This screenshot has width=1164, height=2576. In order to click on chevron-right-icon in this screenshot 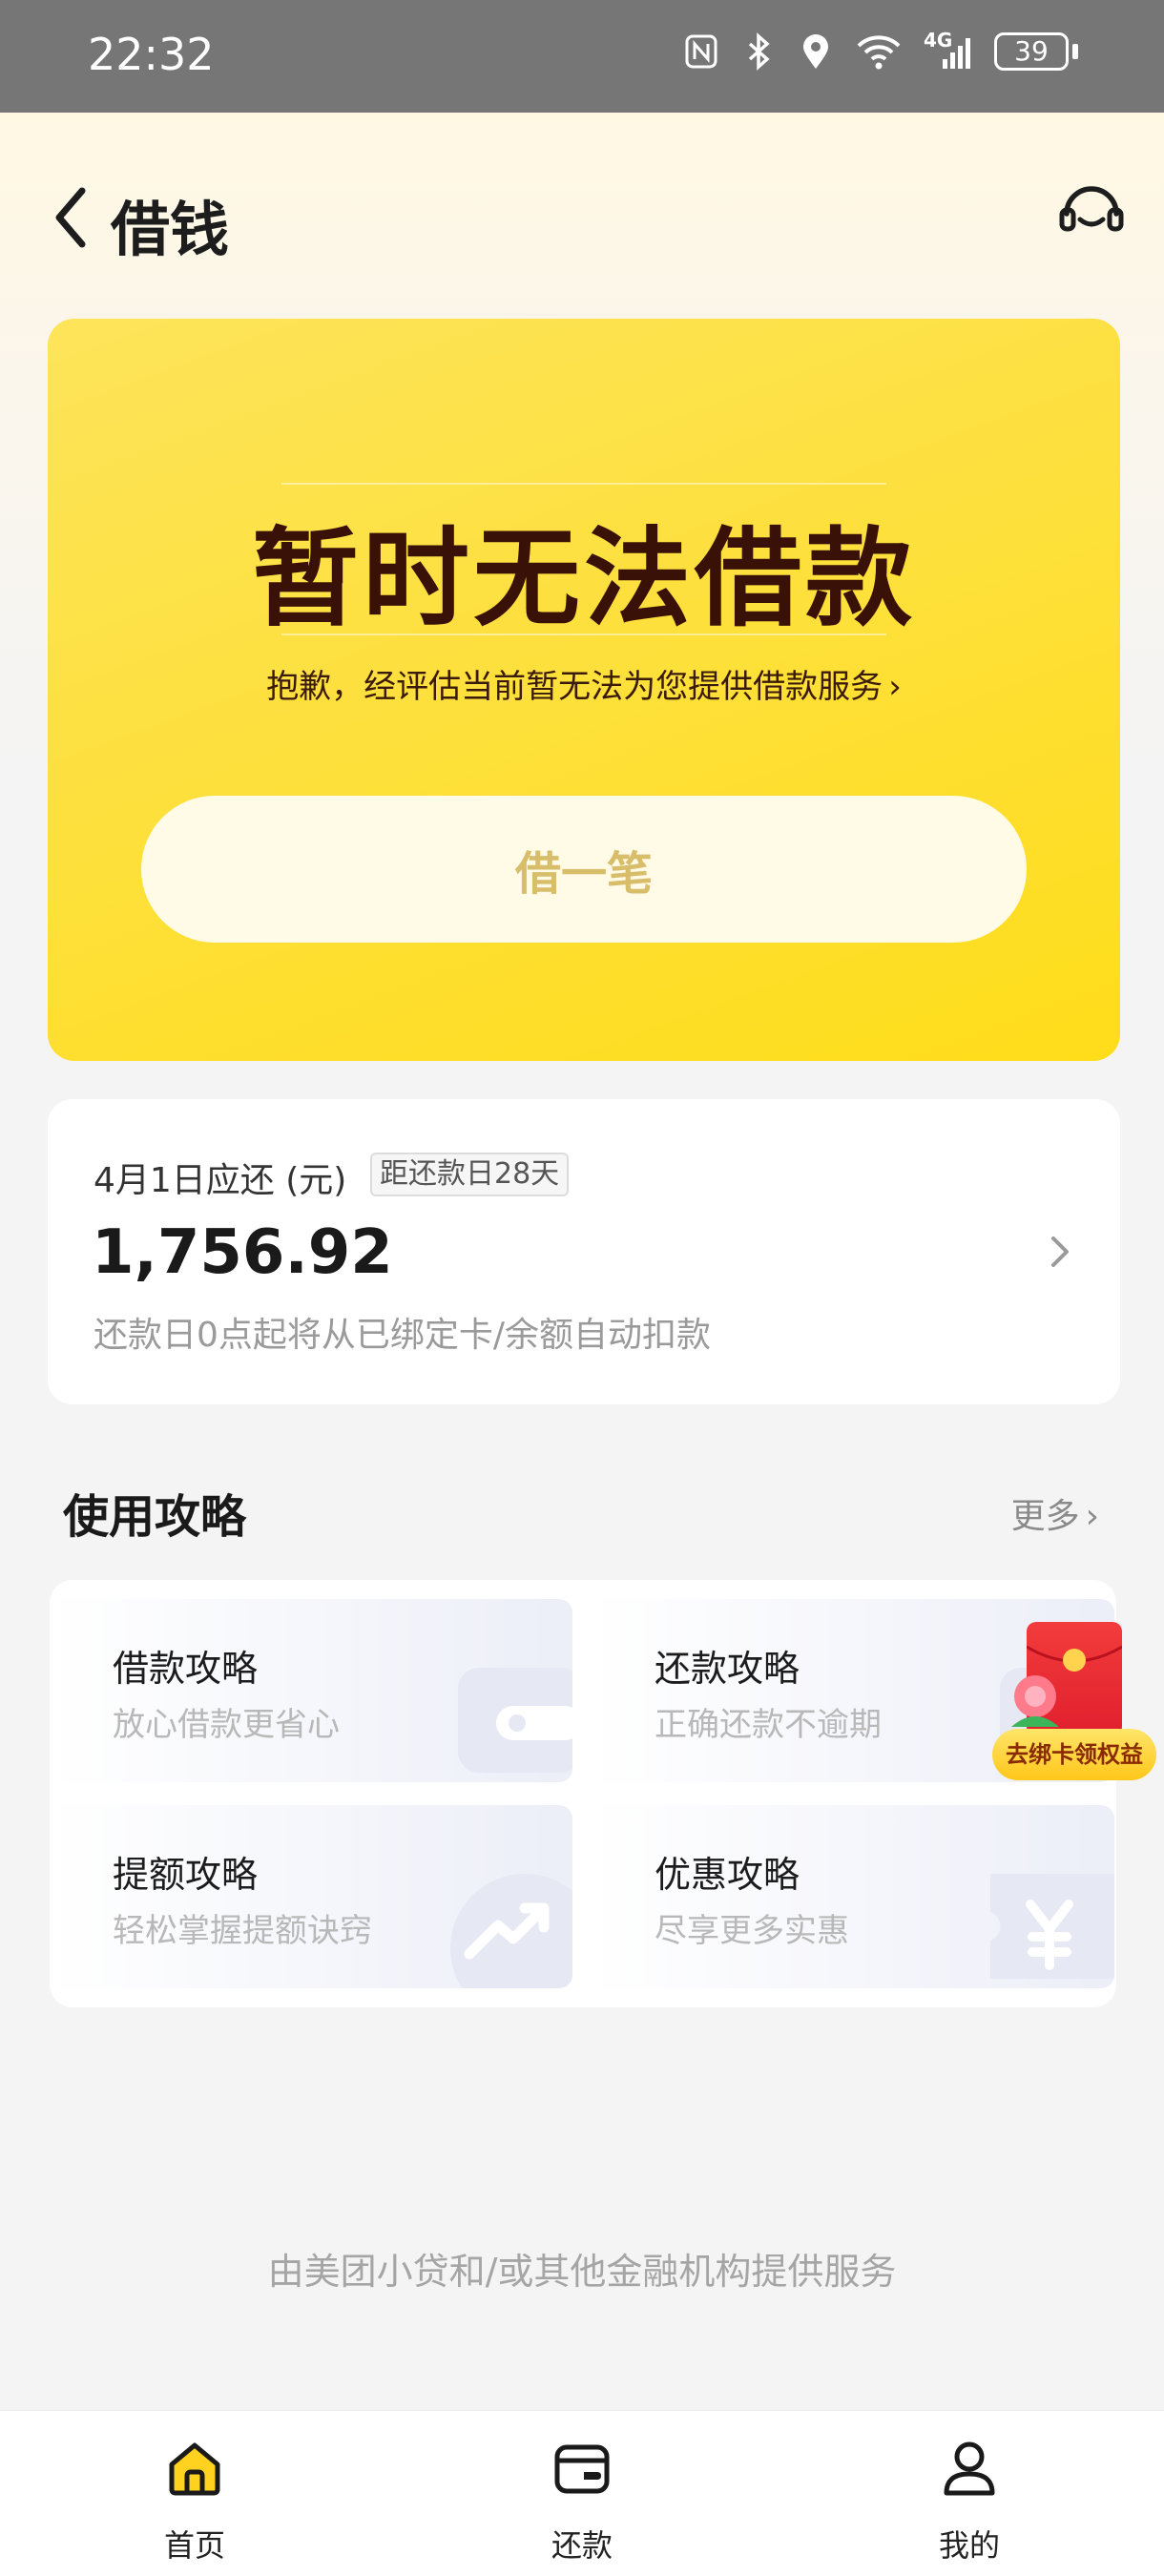, I will do `click(1060, 1251)`.